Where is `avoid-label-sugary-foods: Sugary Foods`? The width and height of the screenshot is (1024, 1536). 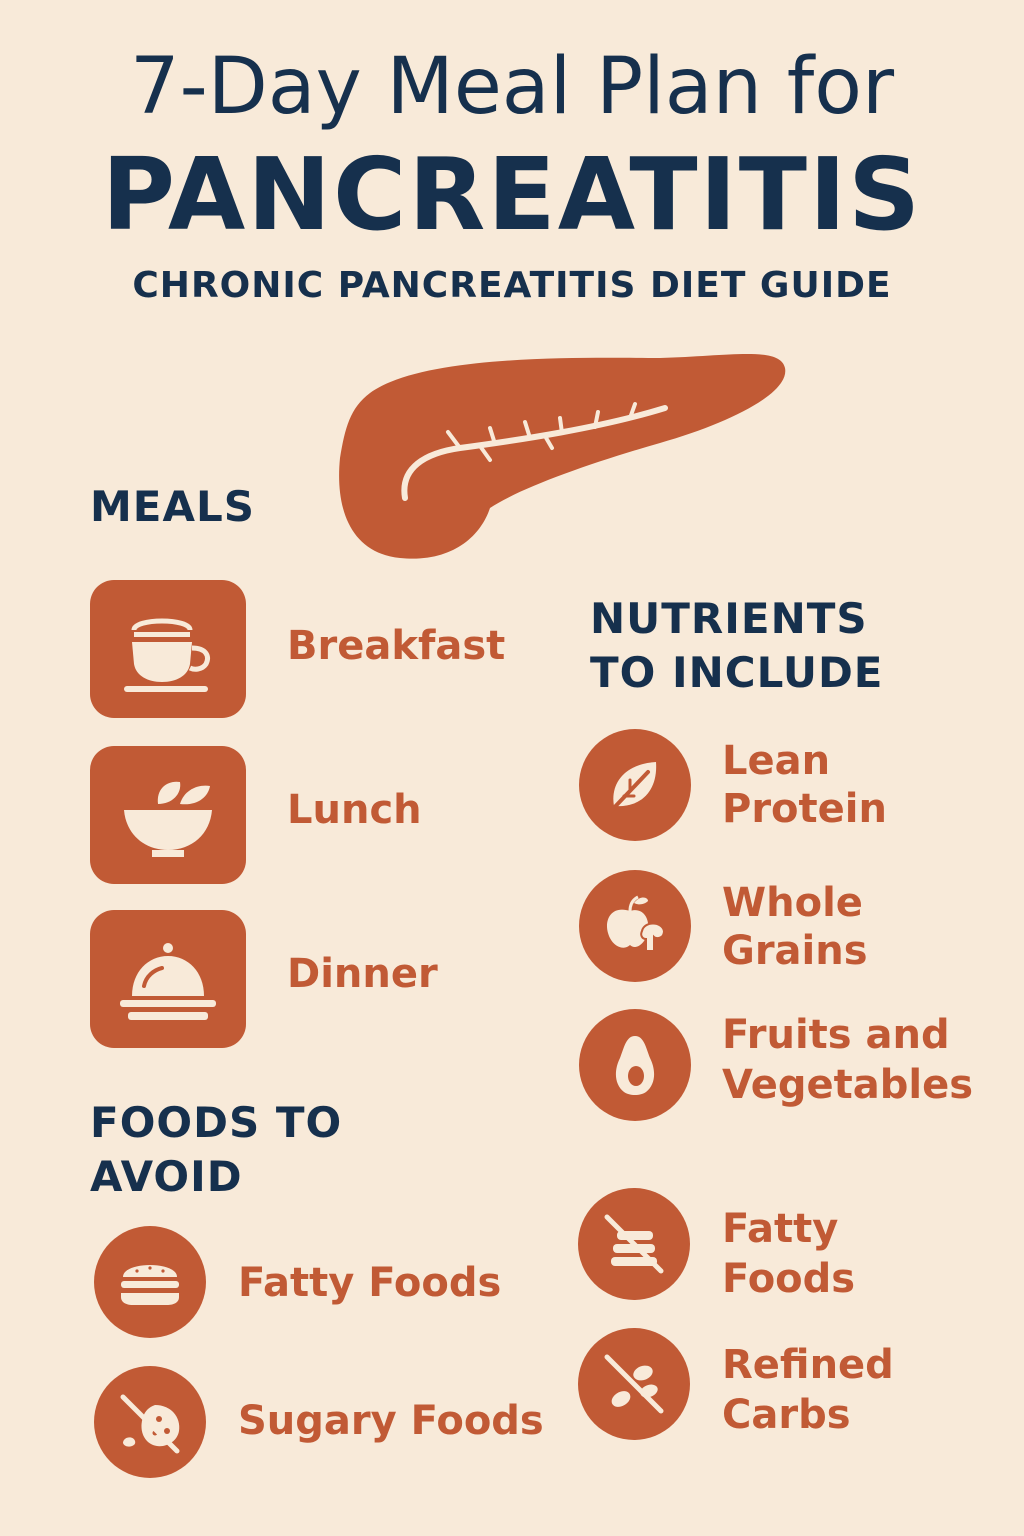 avoid-label-sugary-foods: Sugary Foods is located at coordinates (391, 1421).